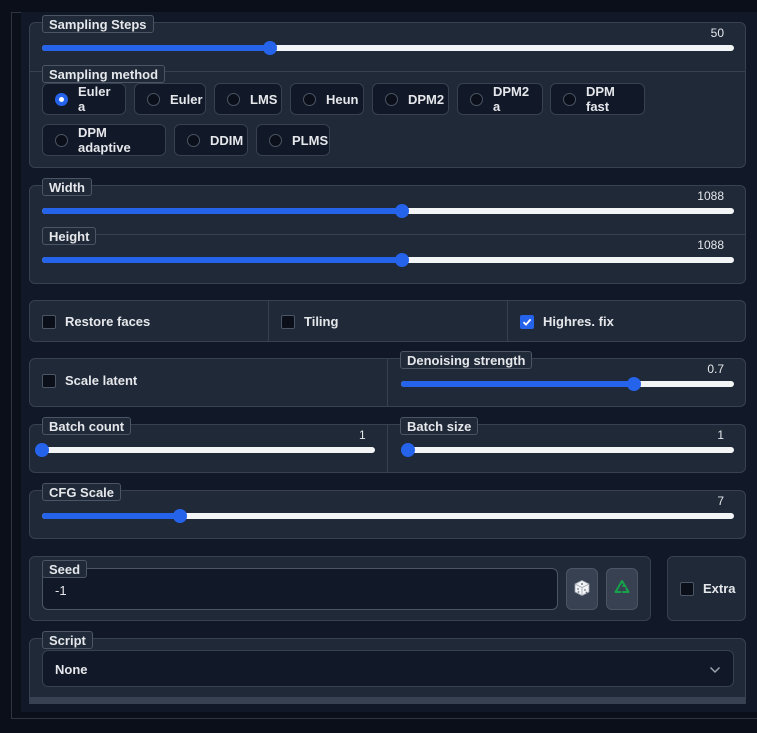 The width and height of the screenshot is (757, 733). Describe the element at coordinates (720, 501) in the screenshot. I see `cfg-scale-value: 7` at that location.